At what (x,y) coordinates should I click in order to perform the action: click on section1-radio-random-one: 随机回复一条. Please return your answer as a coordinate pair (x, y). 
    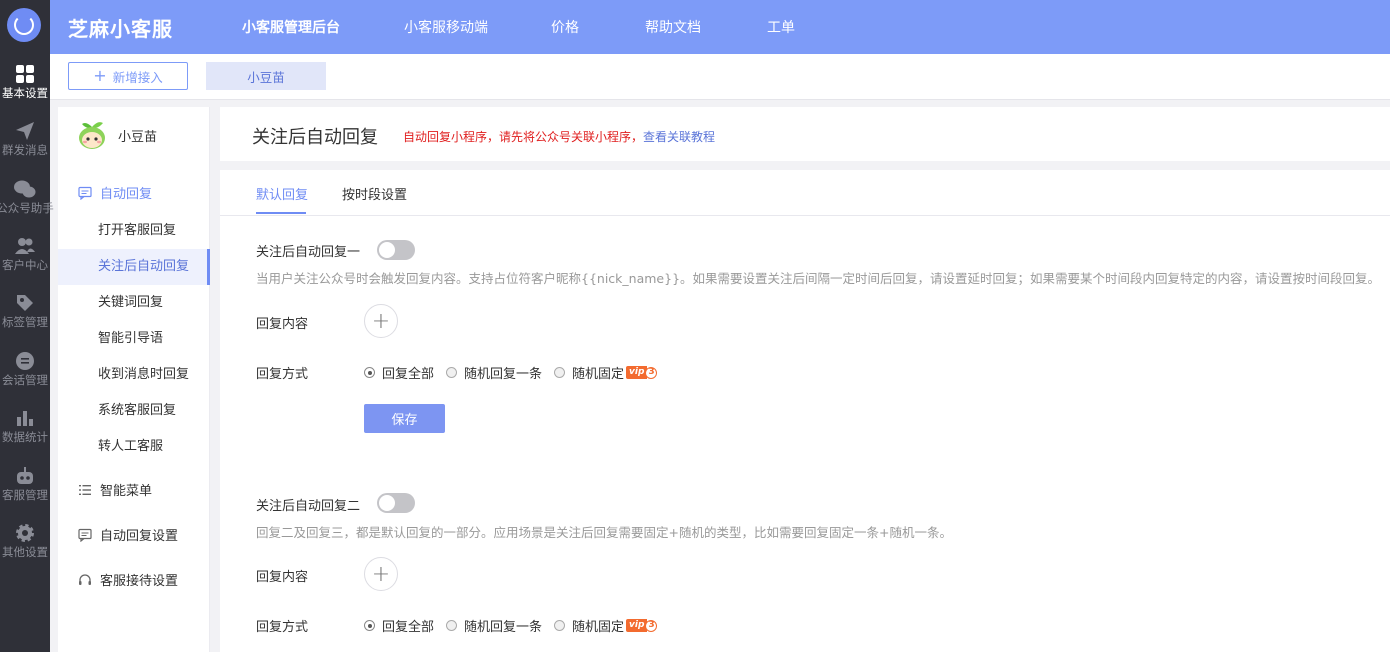
    Looking at the image, I should click on (494, 372).